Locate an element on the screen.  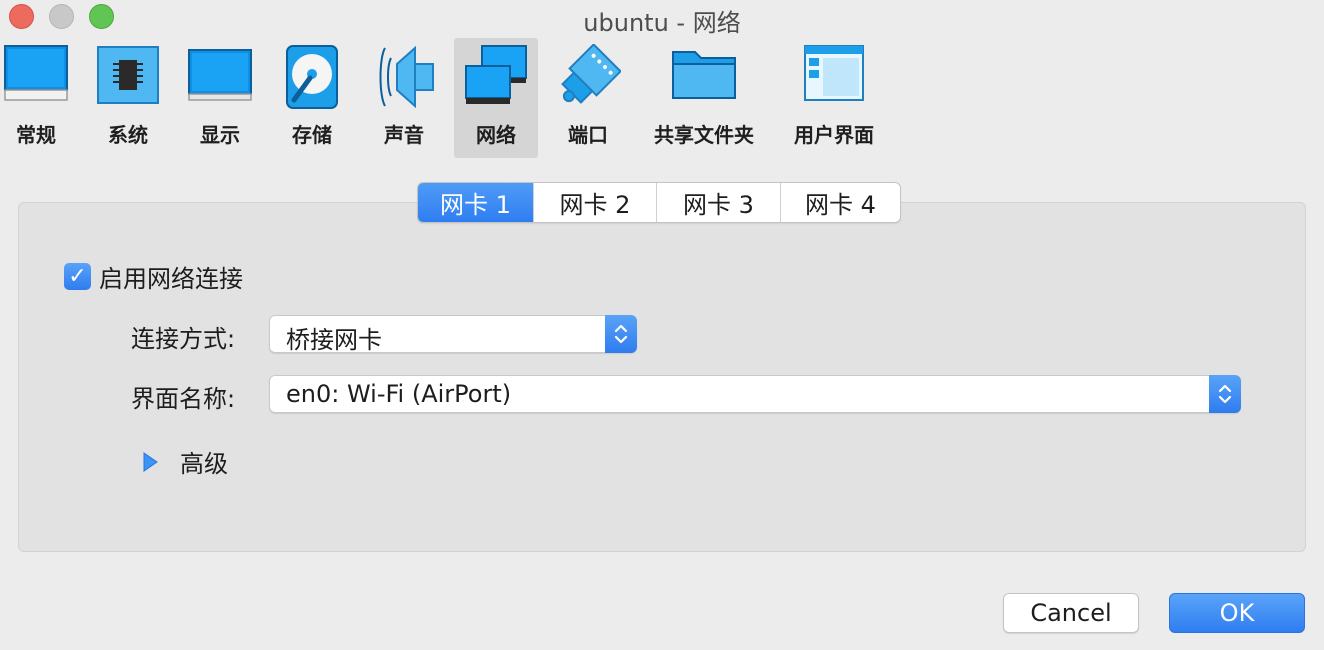
adapter-tabs: 网卡 1 网卡 2 网卡 3 网卡 4 is located at coordinates (659, 202).